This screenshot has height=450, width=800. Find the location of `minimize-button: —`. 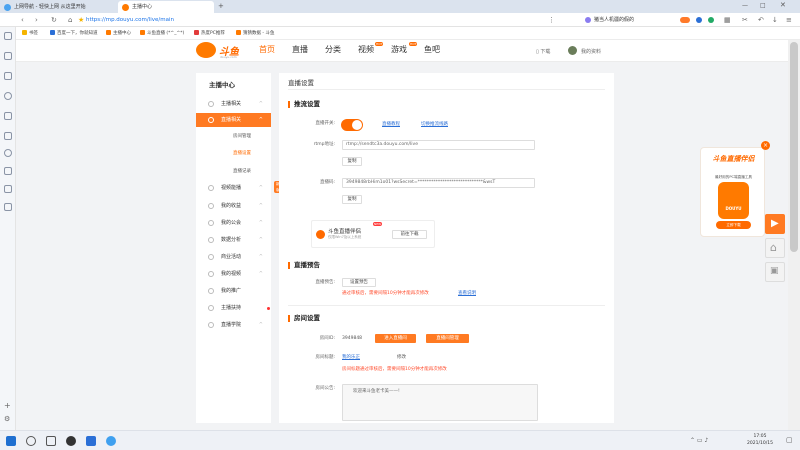

minimize-button: — is located at coordinates (745, 5).